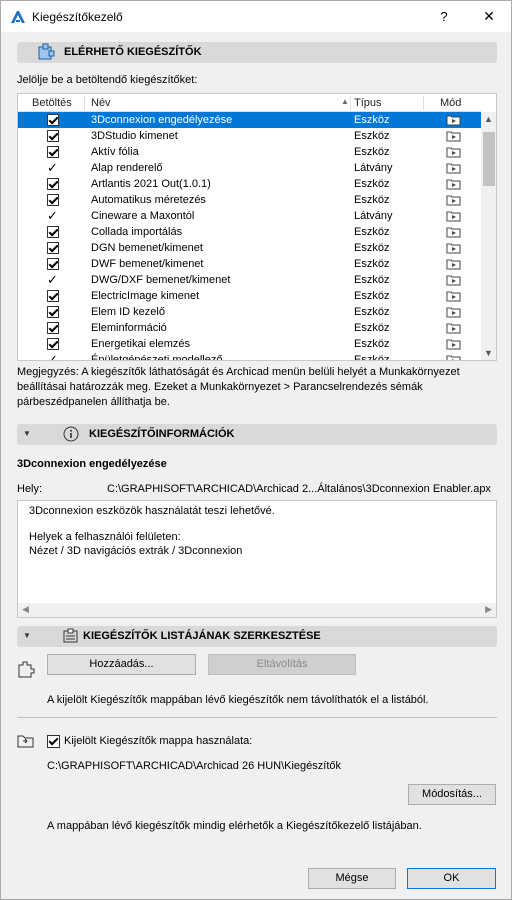 The width and height of the screenshot is (512, 900). I want to click on column-load: Betöltés, so click(52, 103).